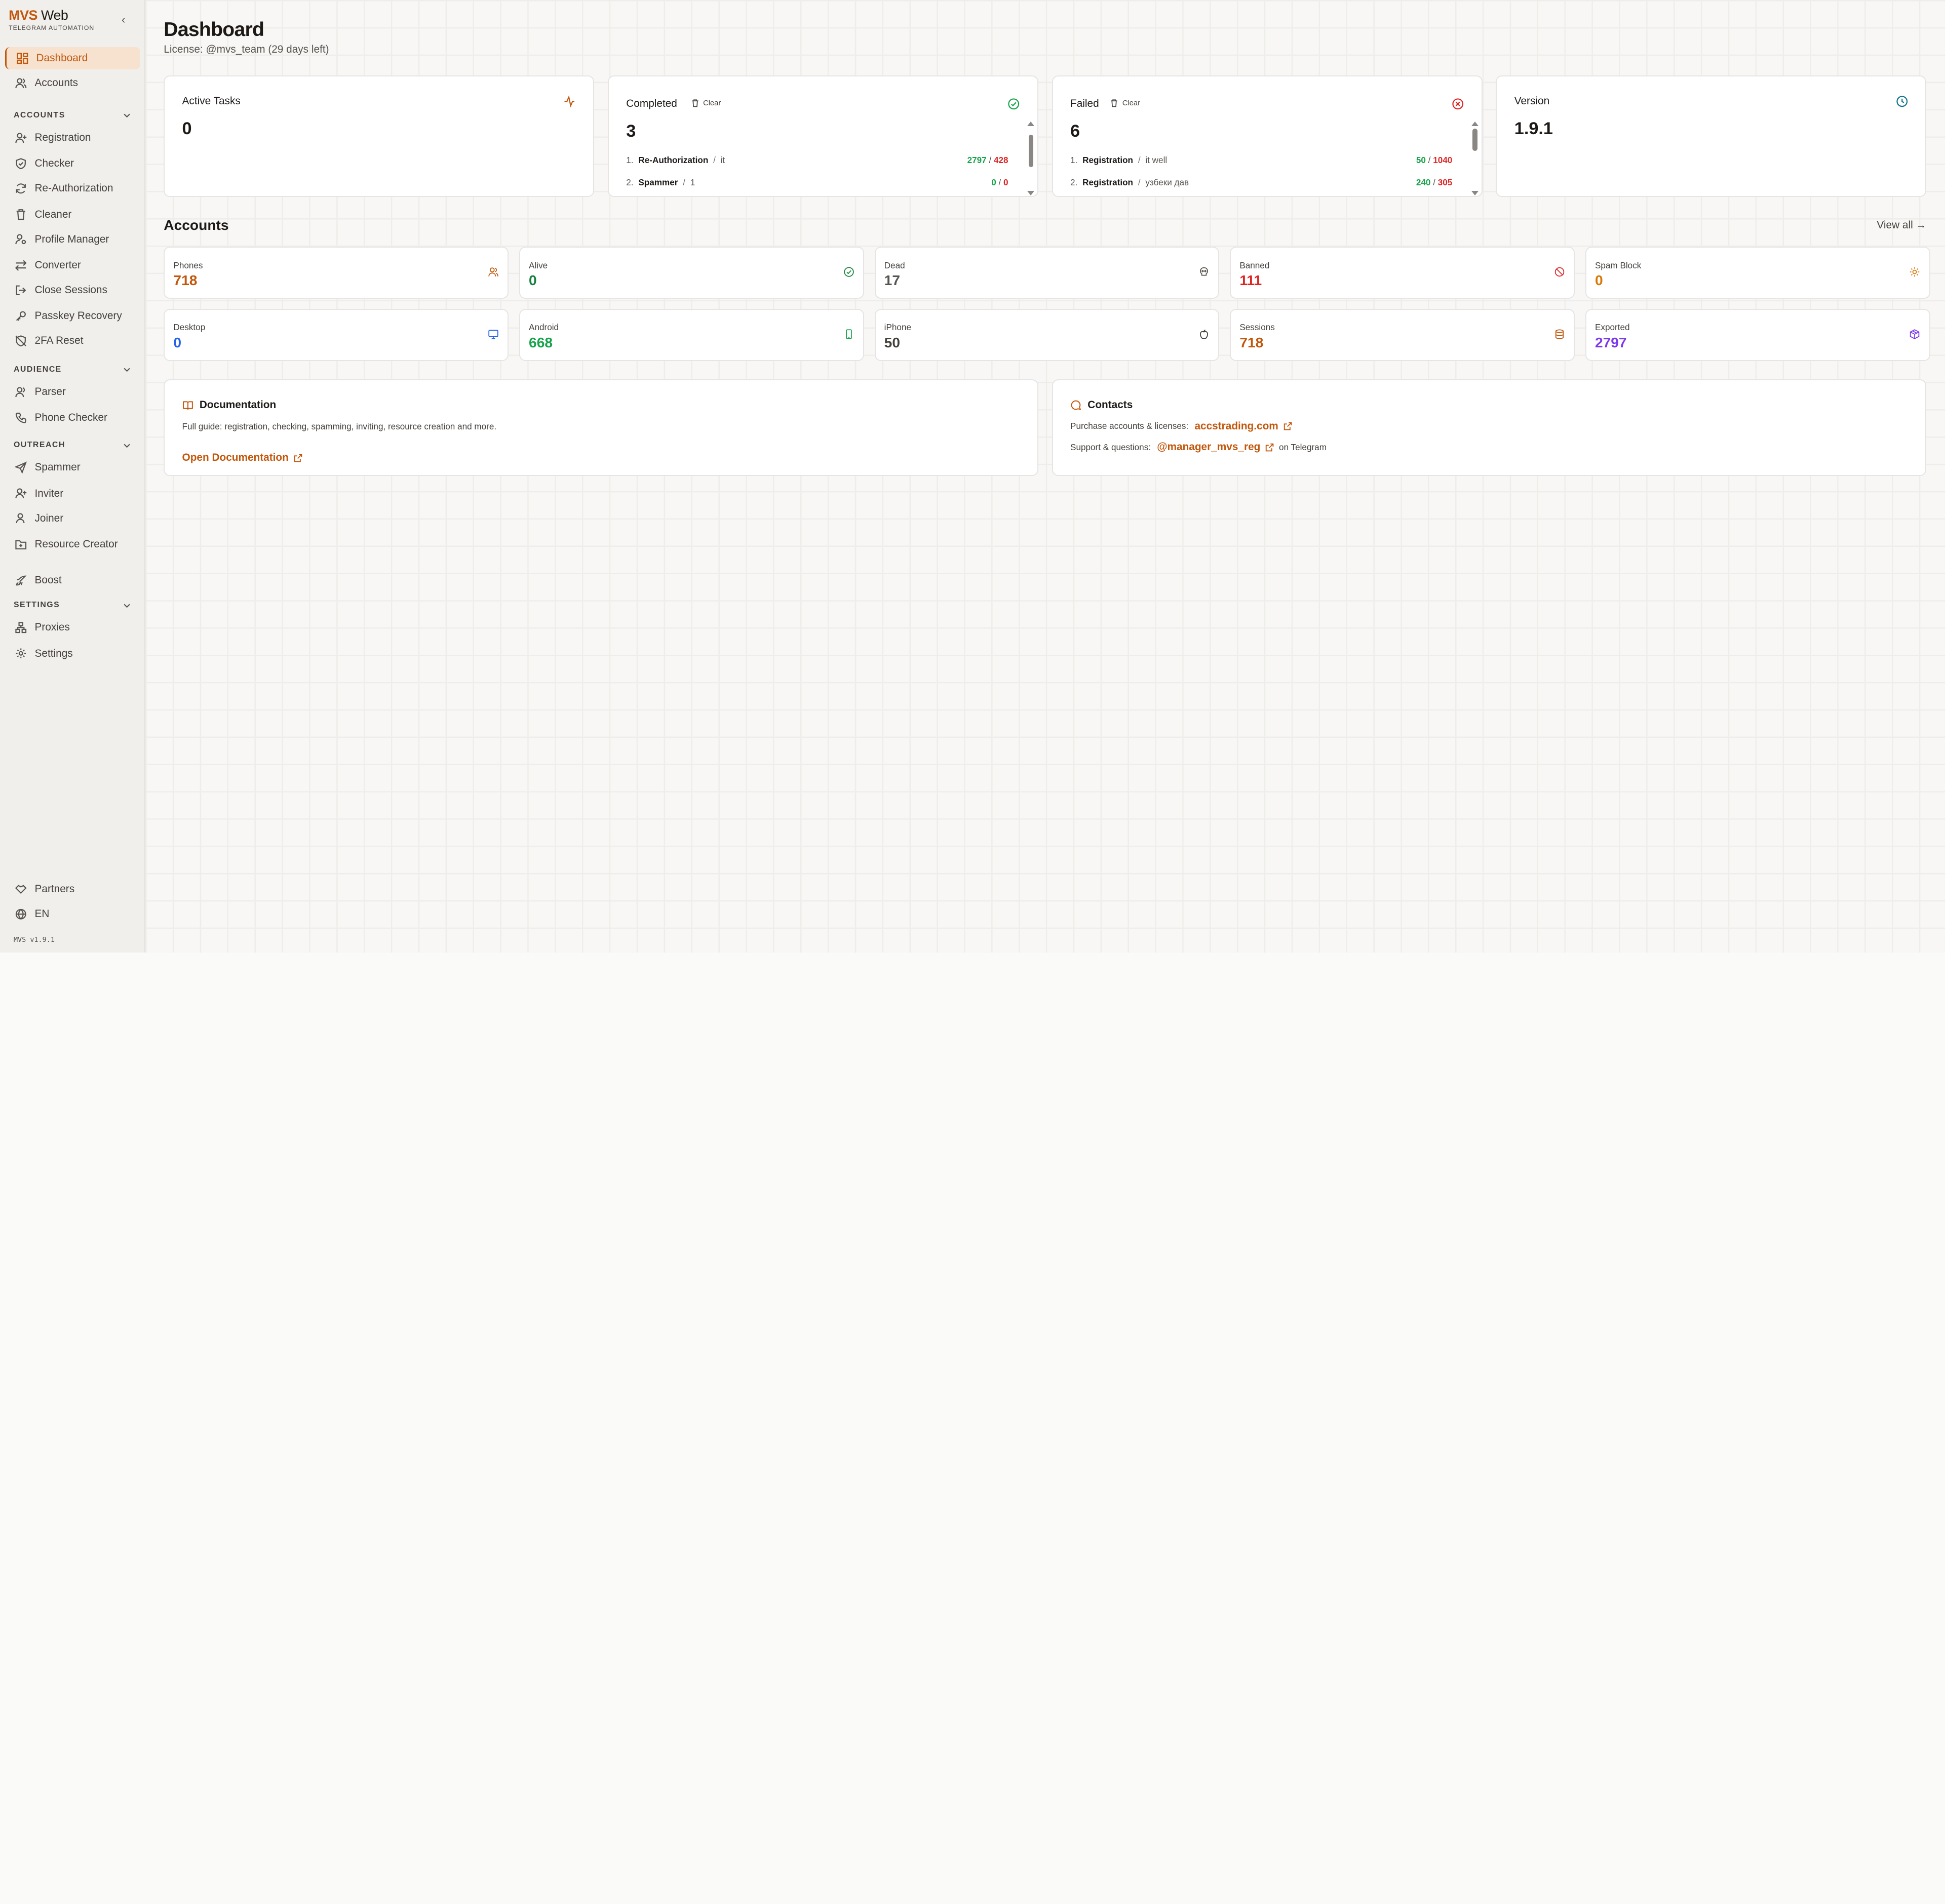  What do you see at coordinates (72, 467) in the screenshot?
I see `sidebar-item-spammer: Spammer` at bounding box center [72, 467].